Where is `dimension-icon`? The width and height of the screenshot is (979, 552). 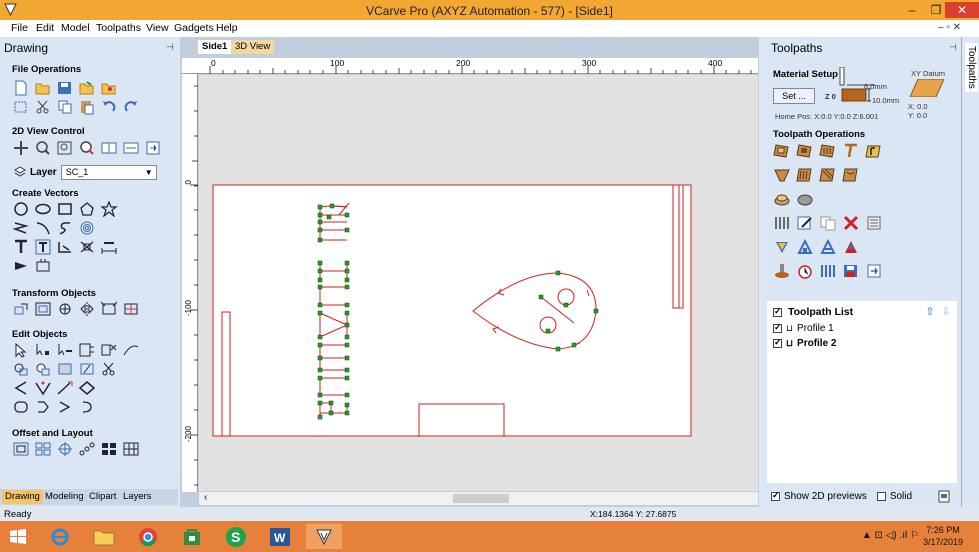
dimension-icon is located at coordinates (109, 247).